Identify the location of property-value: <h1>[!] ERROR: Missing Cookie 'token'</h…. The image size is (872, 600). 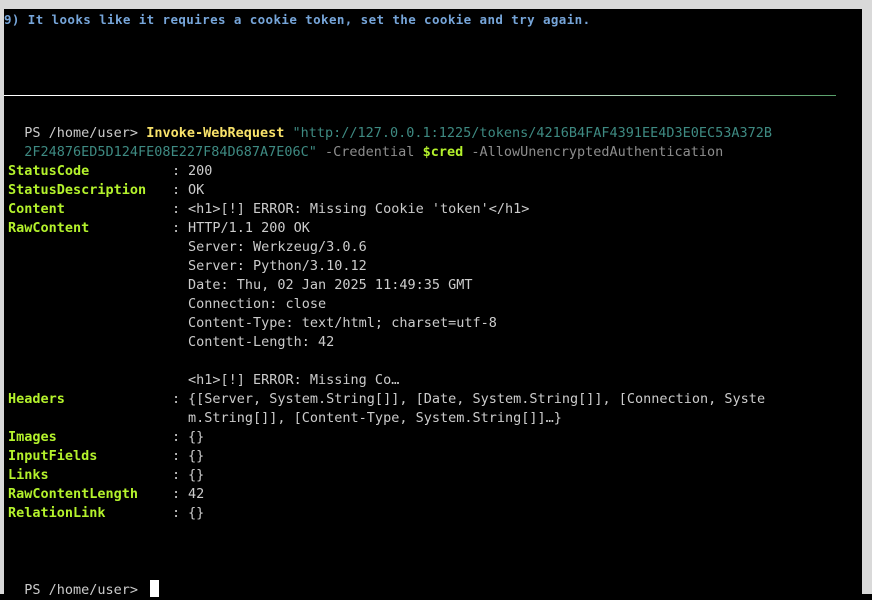
(359, 209).